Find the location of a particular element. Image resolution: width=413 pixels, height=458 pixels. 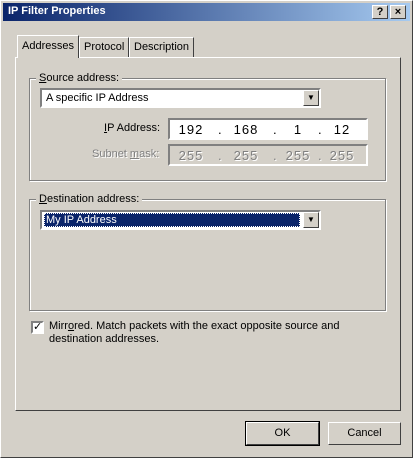

tab-label: Description is located at coordinates (162, 47).